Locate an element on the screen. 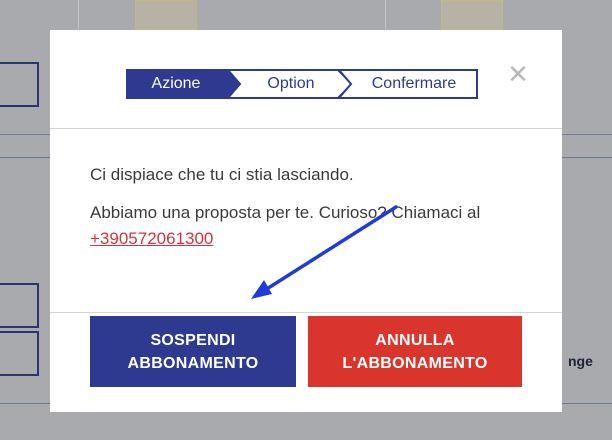 The height and width of the screenshot is (440, 612). sorry-message: Ci dispiace che tu ci stia lasciando. is located at coordinates (222, 174).